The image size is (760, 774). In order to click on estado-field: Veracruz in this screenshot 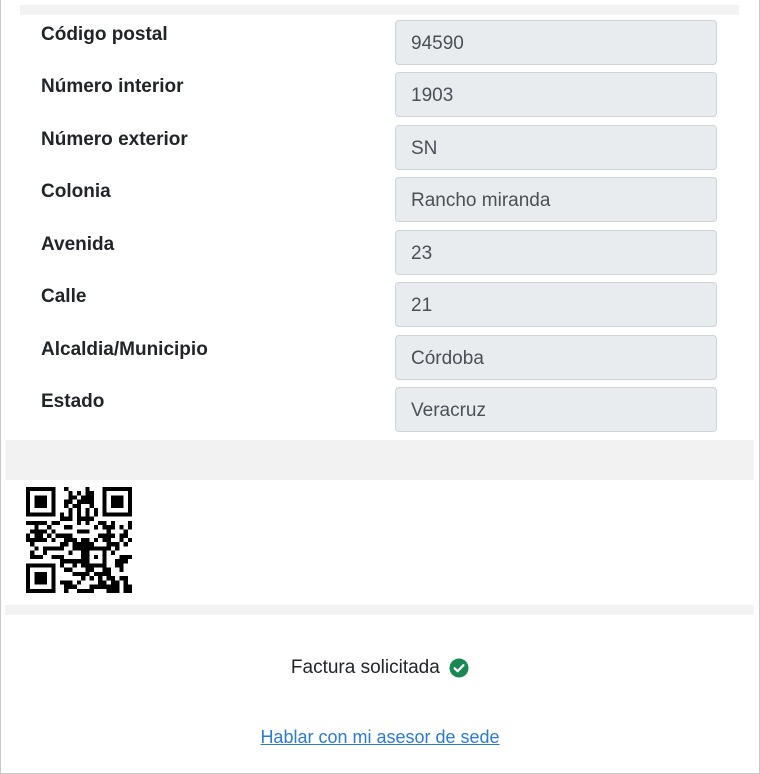, I will do `click(556, 409)`.